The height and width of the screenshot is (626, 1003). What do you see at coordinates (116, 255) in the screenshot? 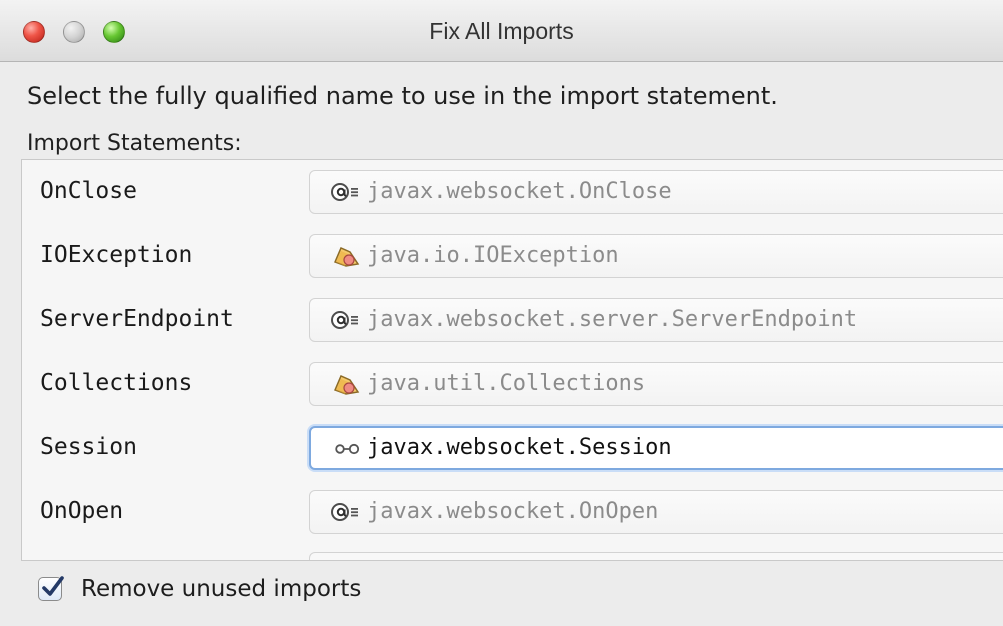
I see `class-name-ioexception: IOException` at bounding box center [116, 255].